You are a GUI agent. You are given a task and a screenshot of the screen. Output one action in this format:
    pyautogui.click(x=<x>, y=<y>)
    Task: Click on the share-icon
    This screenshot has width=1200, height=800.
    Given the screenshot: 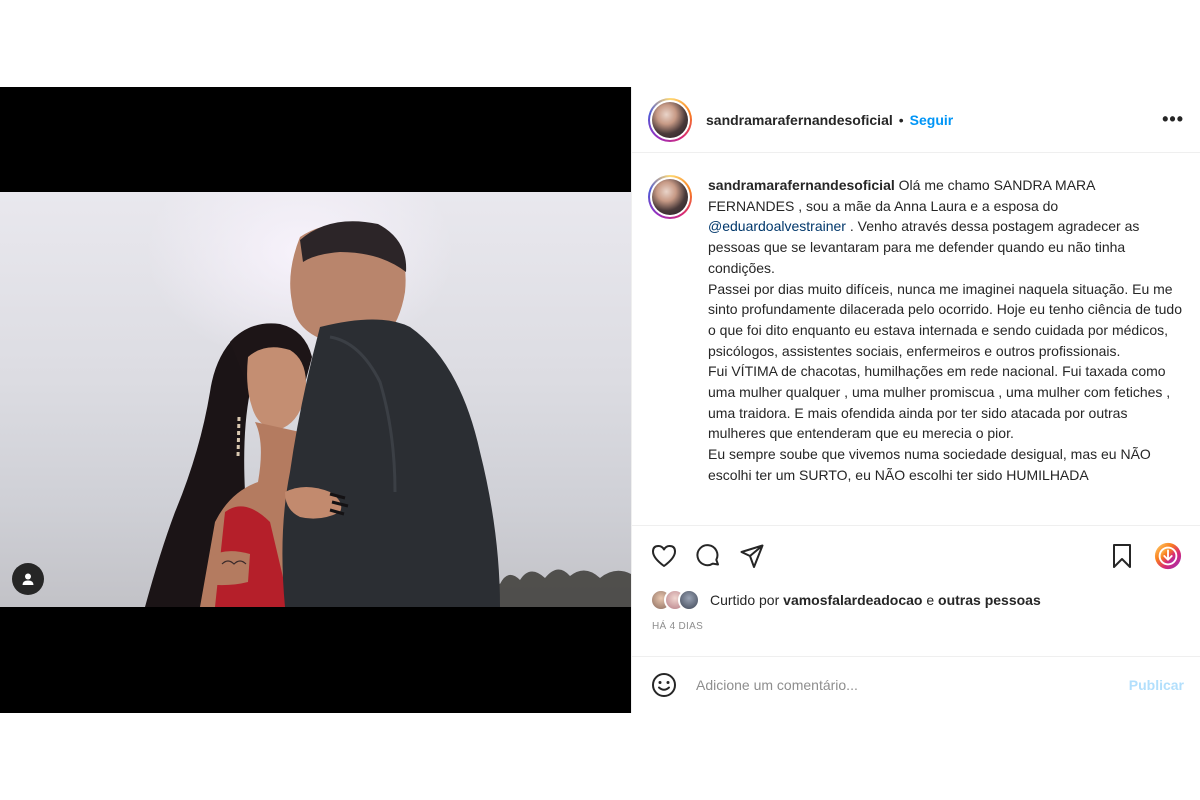 What is the action you would take?
    pyautogui.click(x=752, y=556)
    